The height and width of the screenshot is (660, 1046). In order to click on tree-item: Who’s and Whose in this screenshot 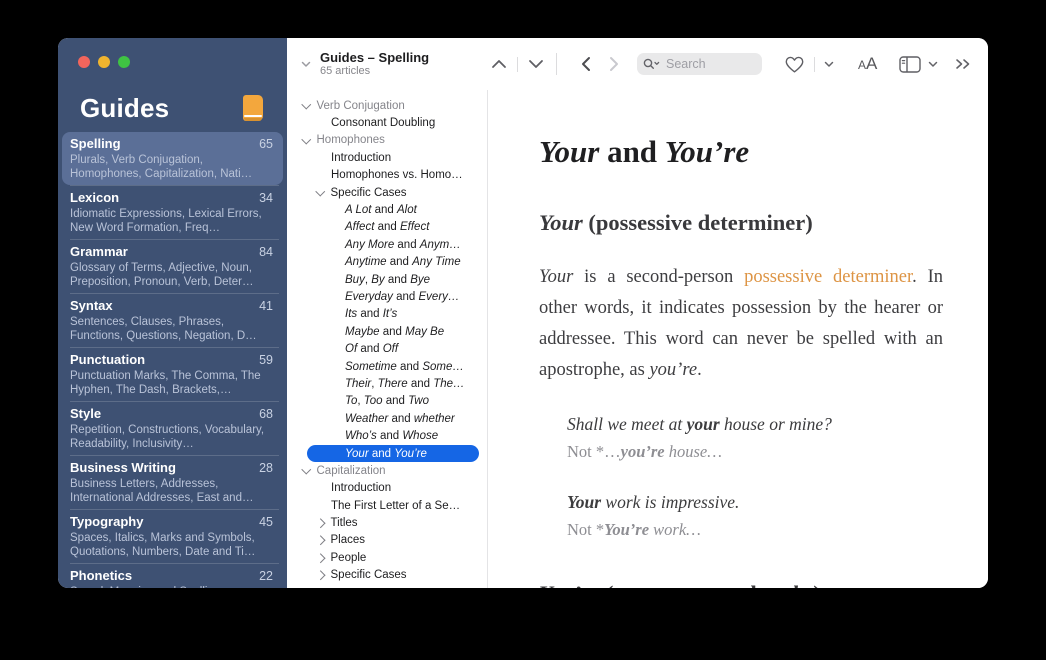, I will do `click(387, 435)`.